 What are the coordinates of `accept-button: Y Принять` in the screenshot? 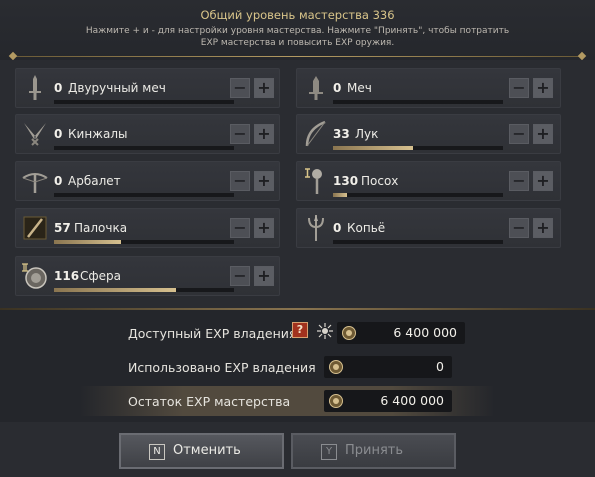 It's located at (373, 451).